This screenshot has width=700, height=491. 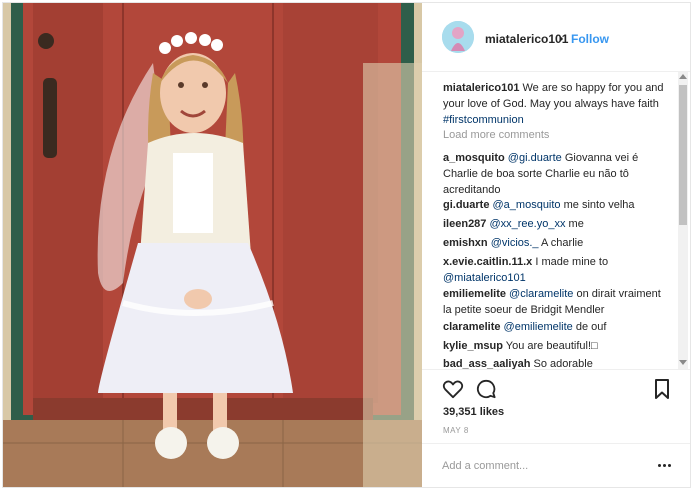 I want to click on comment-username: ileen287, so click(x=464, y=224).